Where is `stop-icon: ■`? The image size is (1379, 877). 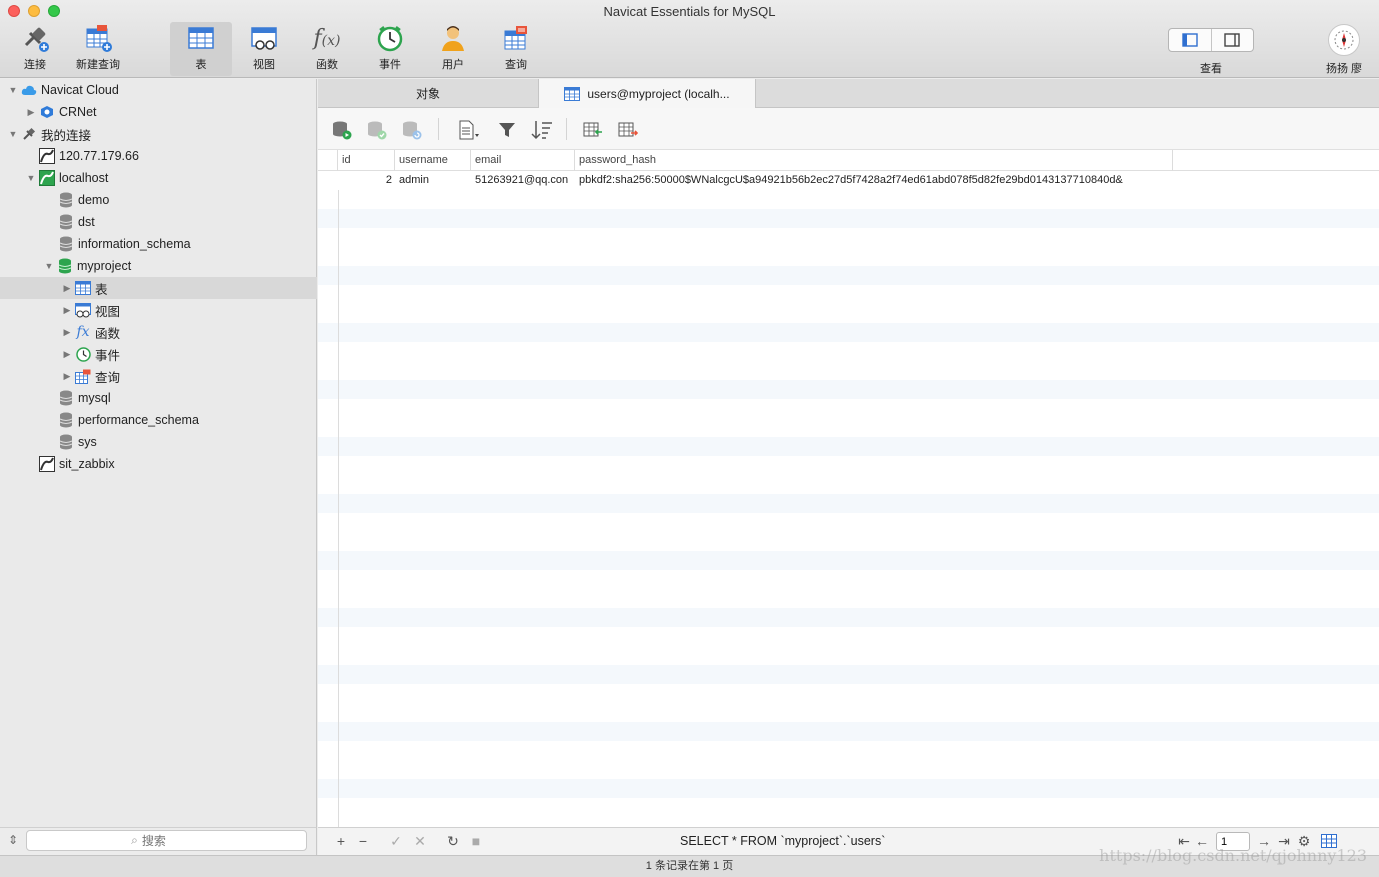 stop-icon: ■ is located at coordinates (476, 841).